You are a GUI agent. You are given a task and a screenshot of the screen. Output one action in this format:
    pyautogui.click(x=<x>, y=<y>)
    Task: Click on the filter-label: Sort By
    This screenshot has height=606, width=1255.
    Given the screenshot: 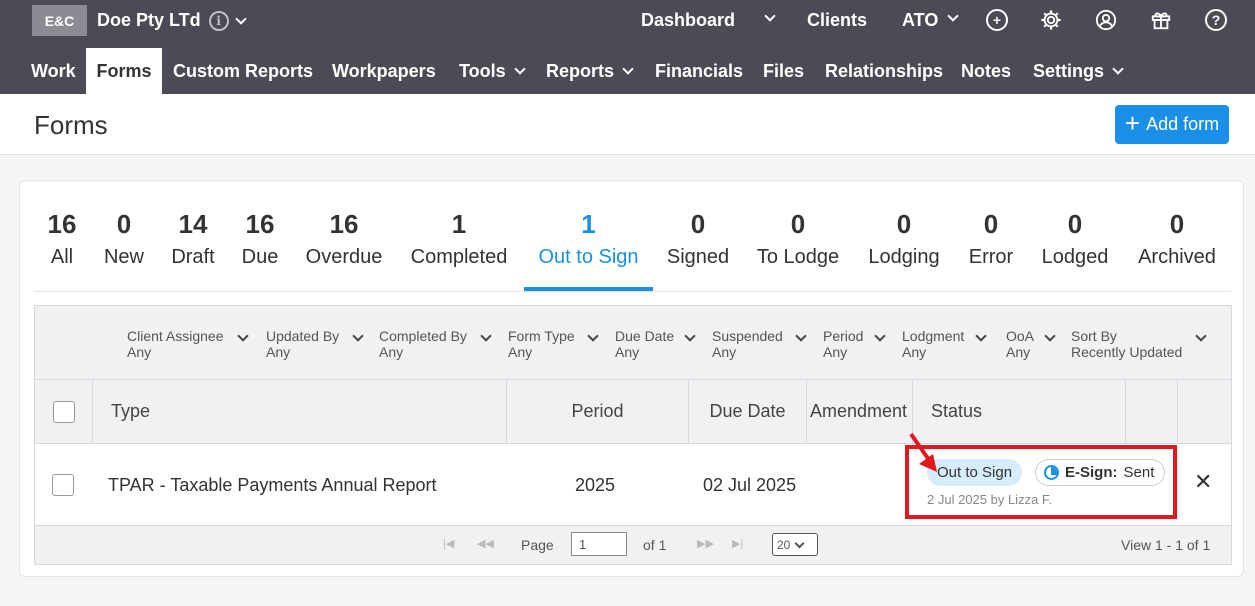 What is the action you would take?
    pyautogui.click(x=1094, y=336)
    